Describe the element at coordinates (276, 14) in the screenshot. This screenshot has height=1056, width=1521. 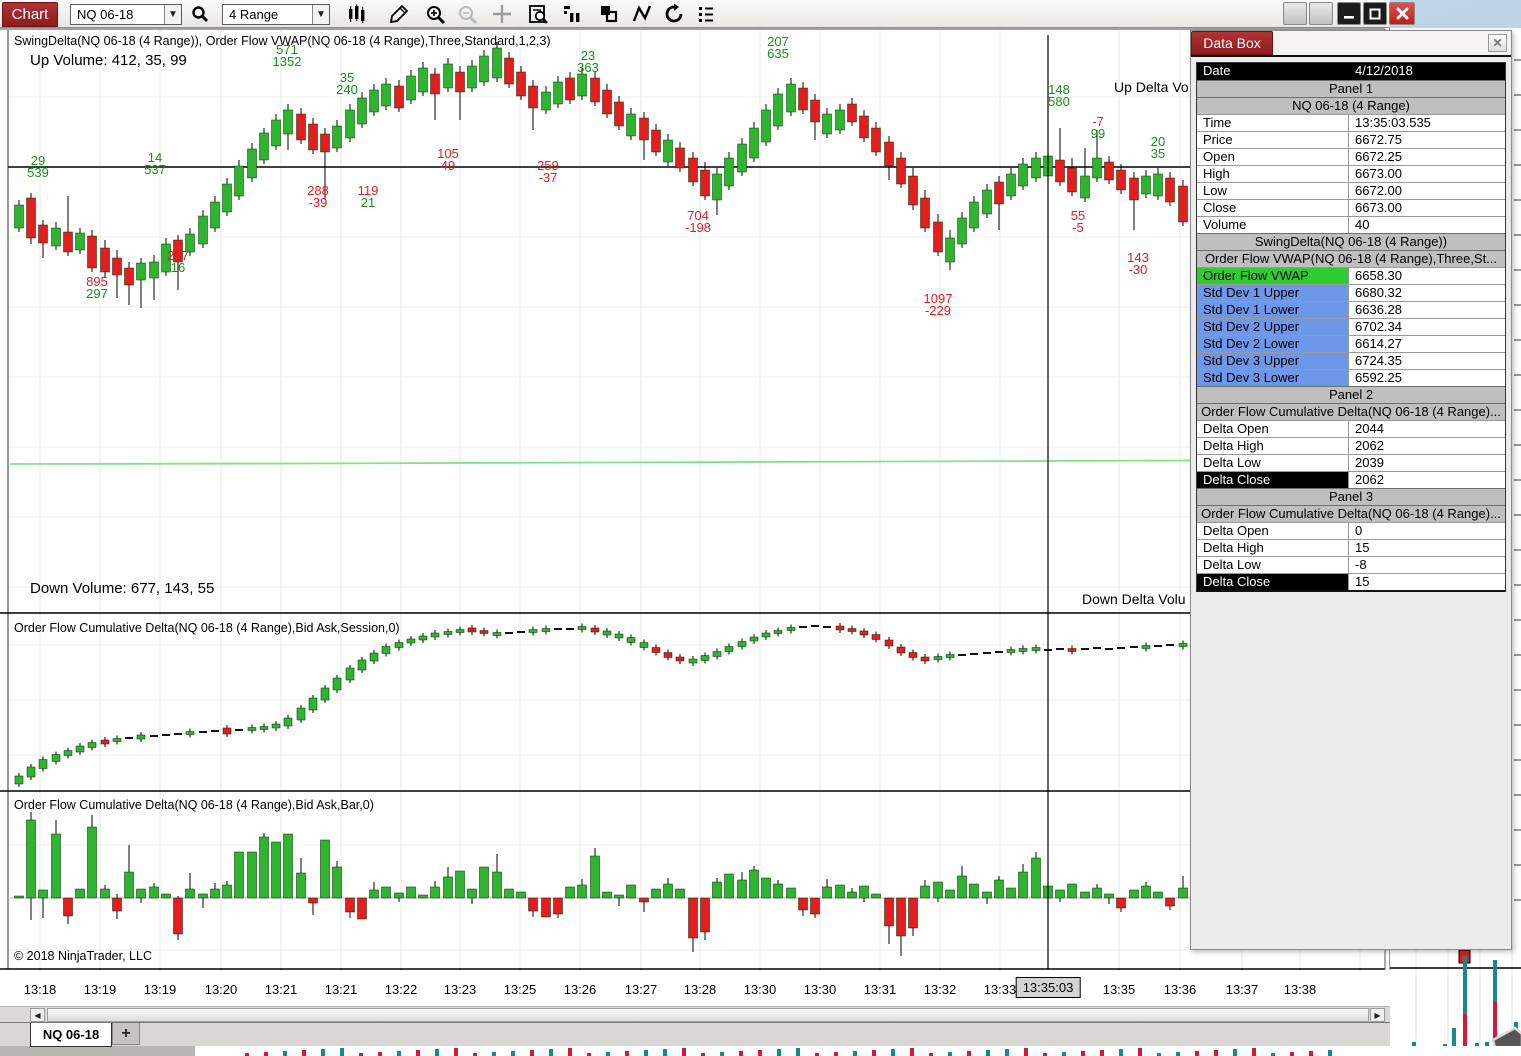
I see `period-selector: 4 Range ▼` at that location.